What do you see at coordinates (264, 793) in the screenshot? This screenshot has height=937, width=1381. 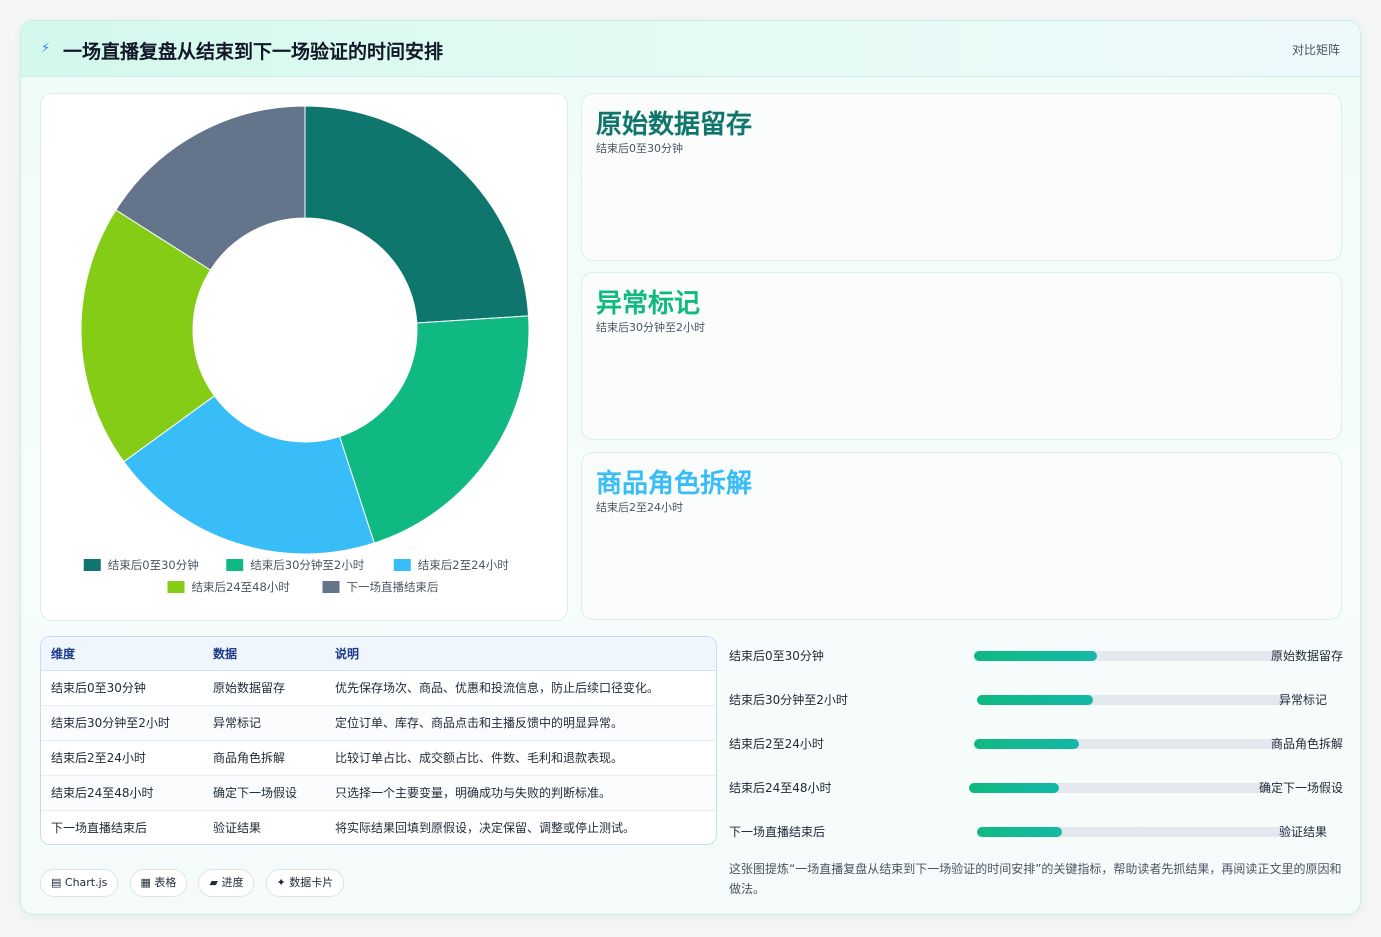 I see `table-cell: 确定下一场假设` at bounding box center [264, 793].